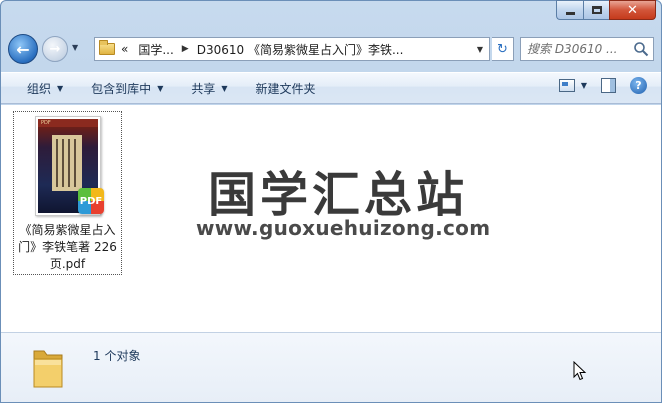  I want to click on refresh-button: ↻, so click(503, 49).